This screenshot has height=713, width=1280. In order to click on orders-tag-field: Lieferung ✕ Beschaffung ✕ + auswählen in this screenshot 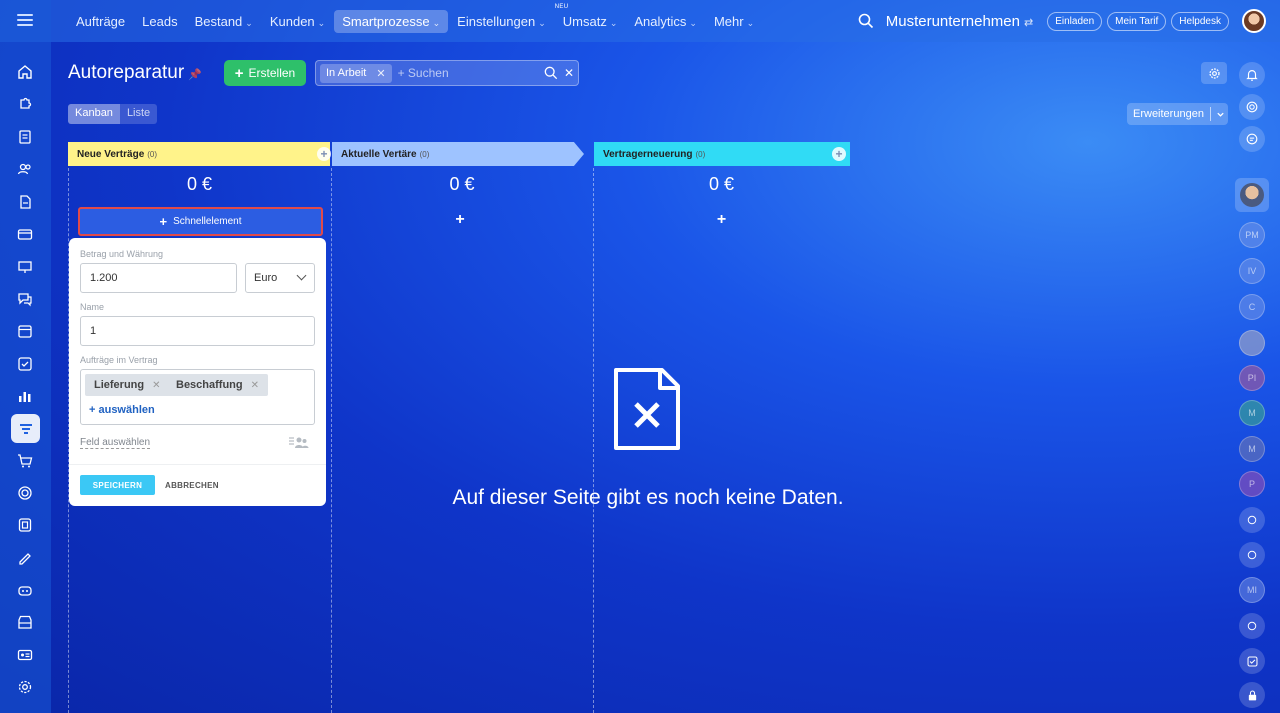, I will do `click(197, 397)`.